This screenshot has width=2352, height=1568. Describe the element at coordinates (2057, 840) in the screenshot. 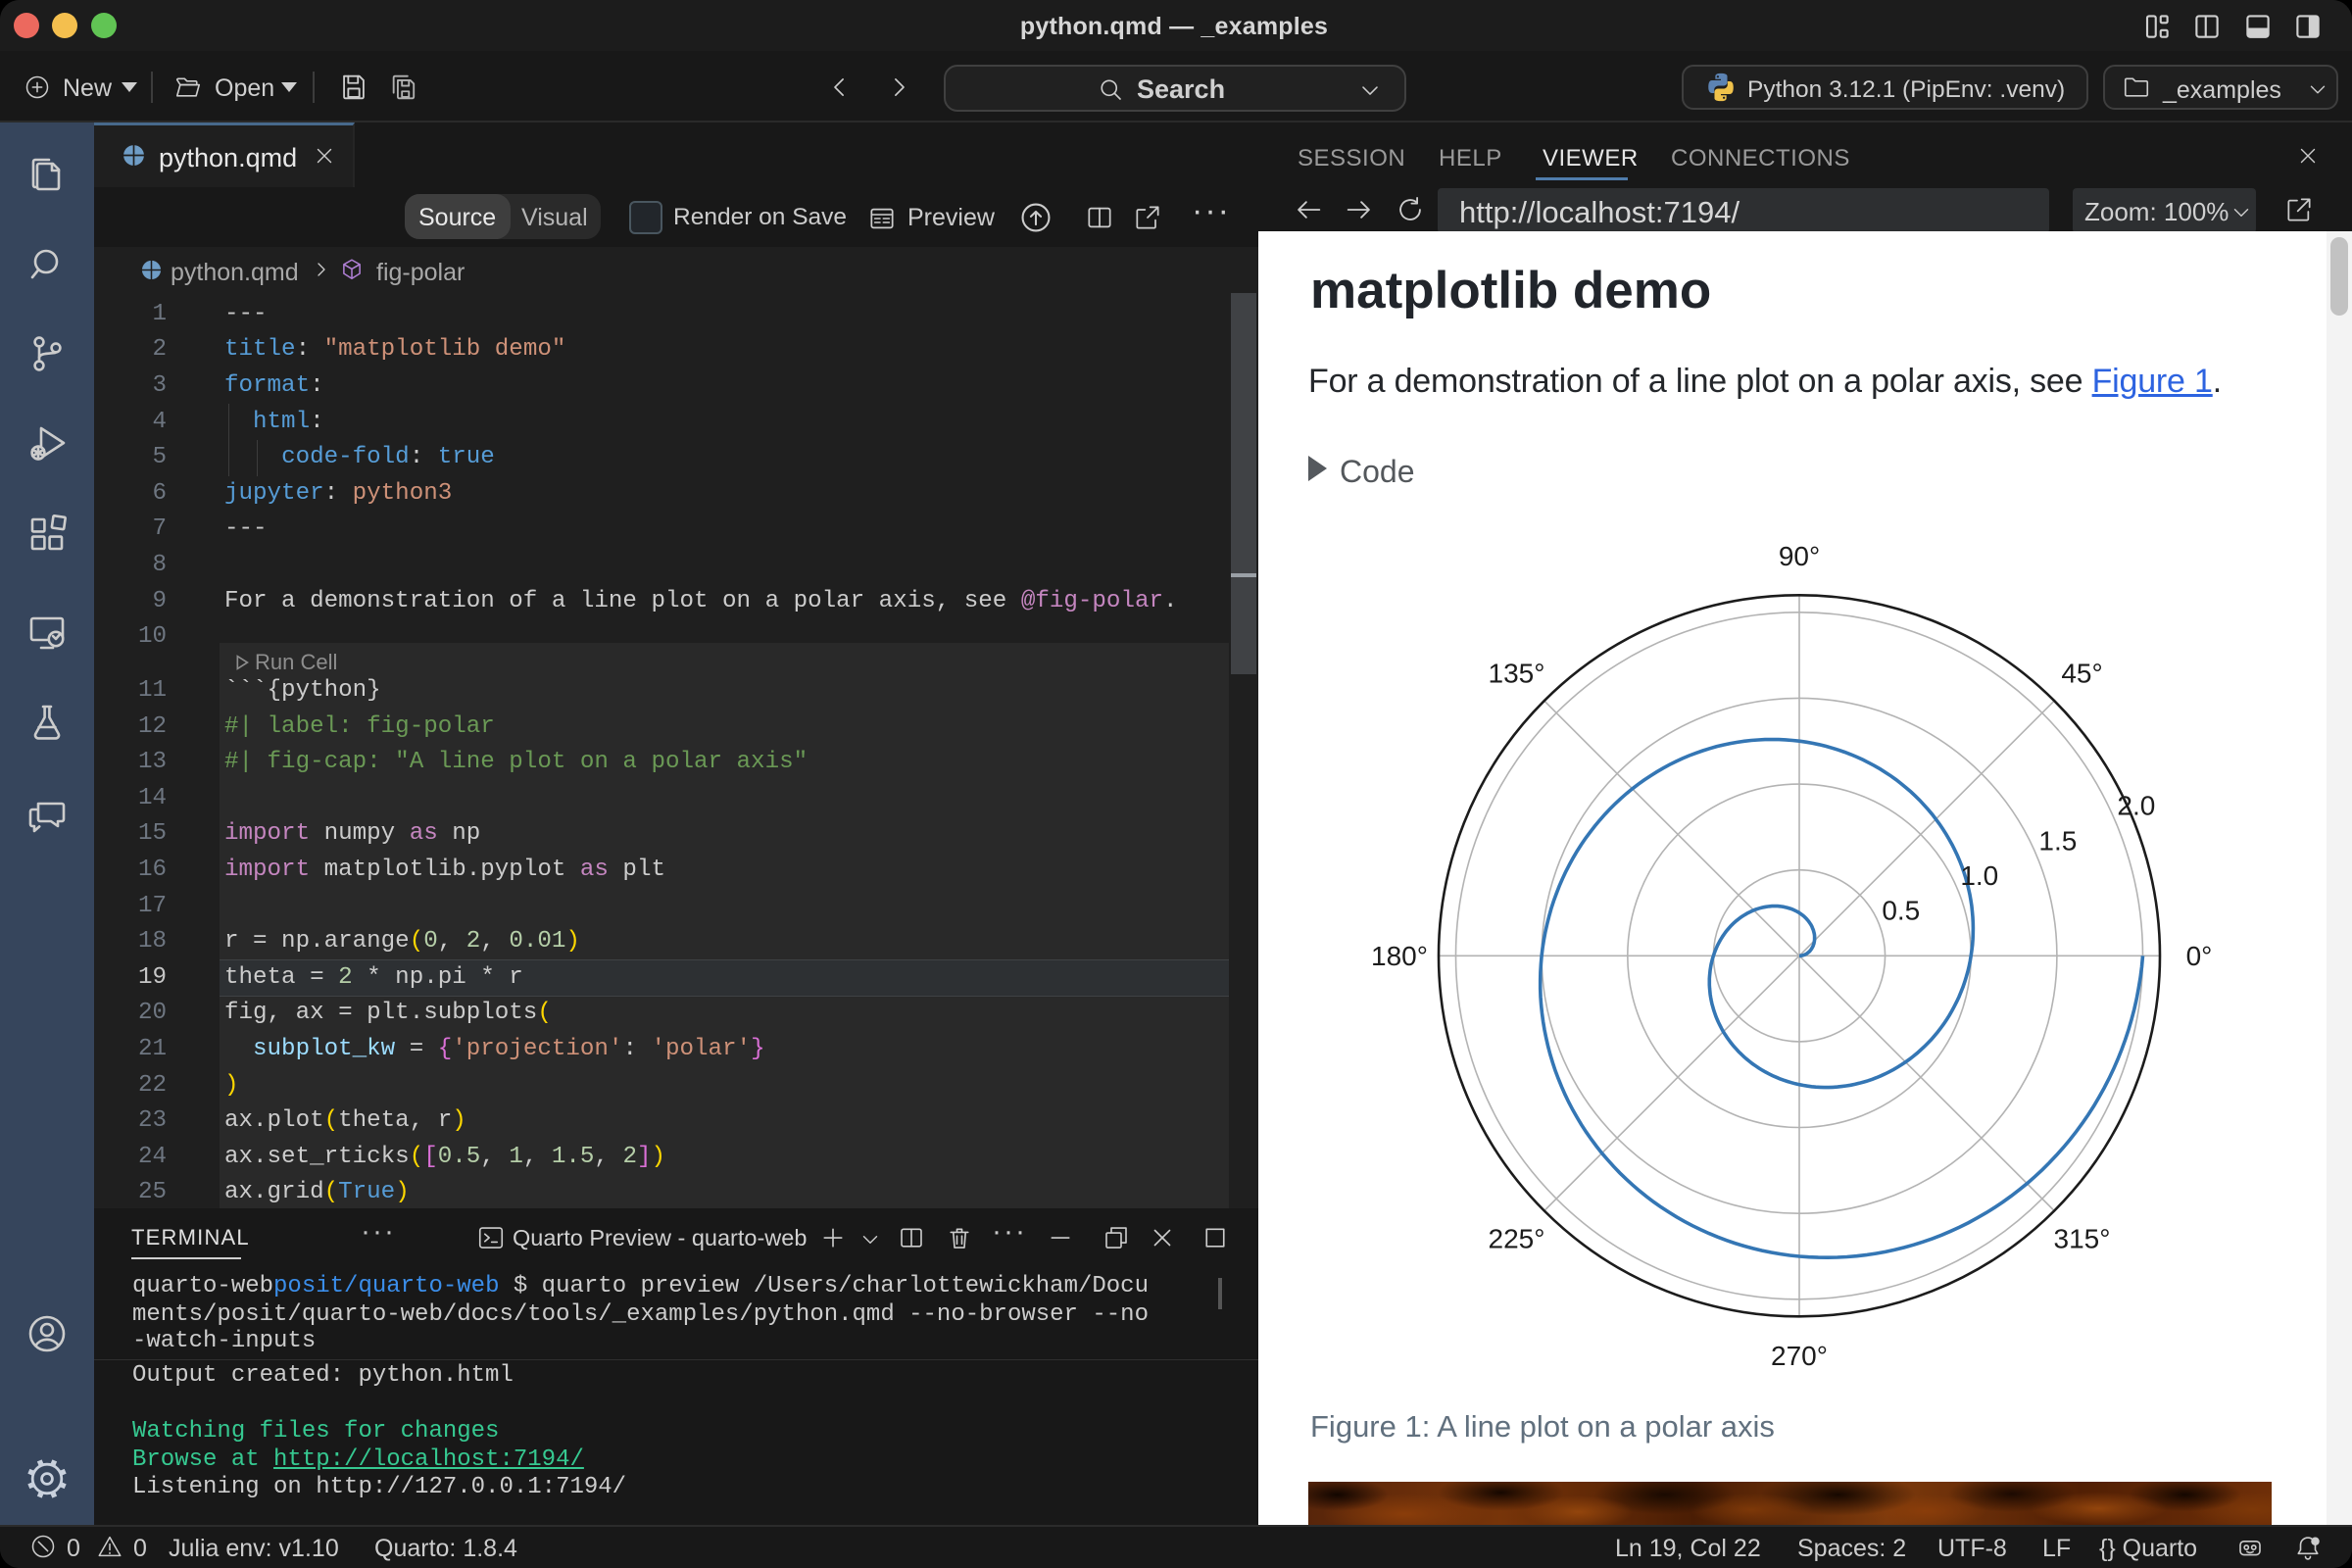

I see `svg-text: 1.5` at that location.